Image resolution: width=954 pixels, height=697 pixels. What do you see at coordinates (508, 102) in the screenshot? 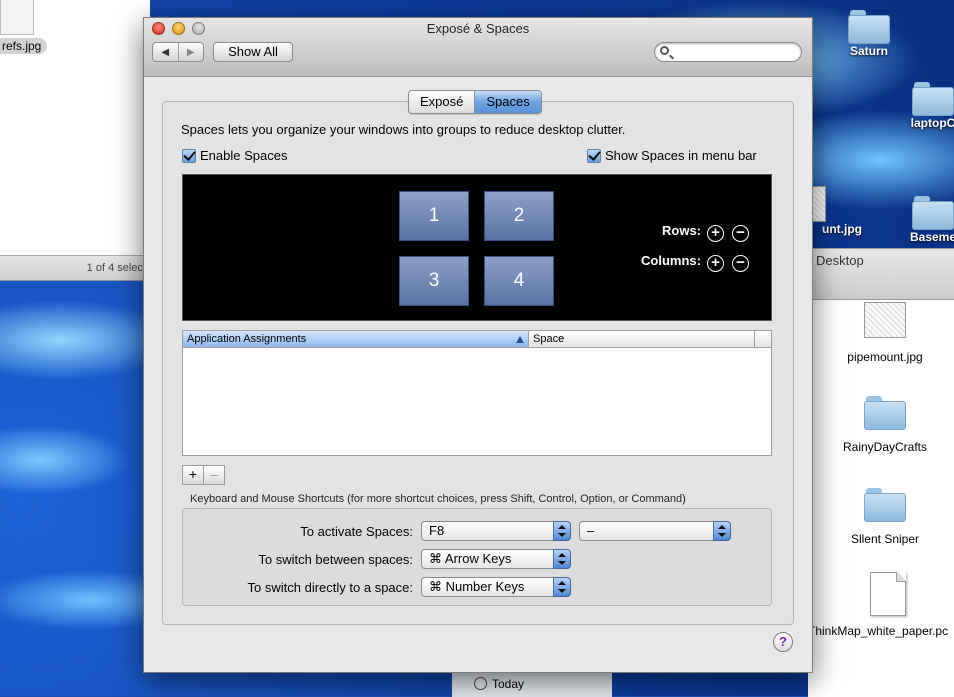
I see `tab-spaces: Spaces` at bounding box center [508, 102].